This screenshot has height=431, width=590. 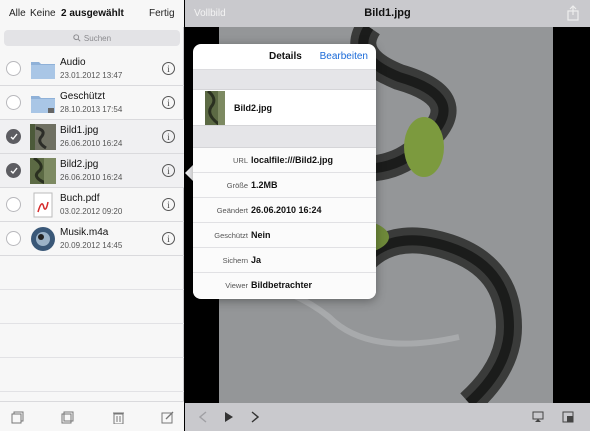 I want to click on detail-label: URL, so click(x=240, y=160).